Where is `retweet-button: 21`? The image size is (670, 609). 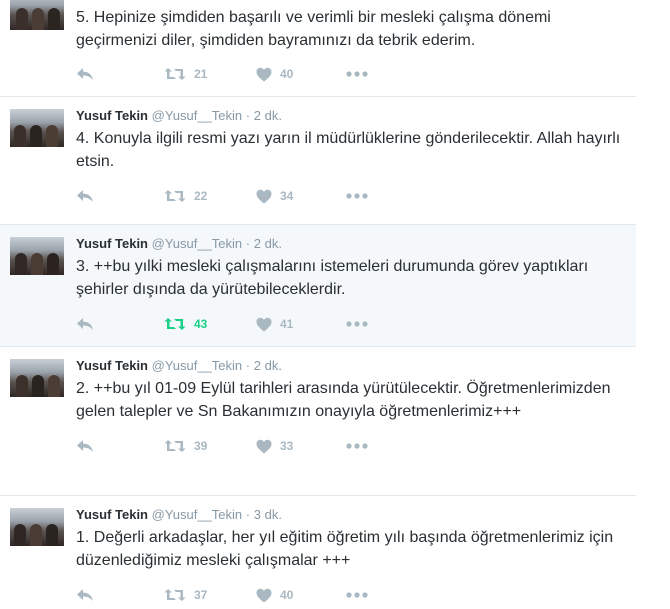
retweet-button: 21 is located at coordinates (210, 74).